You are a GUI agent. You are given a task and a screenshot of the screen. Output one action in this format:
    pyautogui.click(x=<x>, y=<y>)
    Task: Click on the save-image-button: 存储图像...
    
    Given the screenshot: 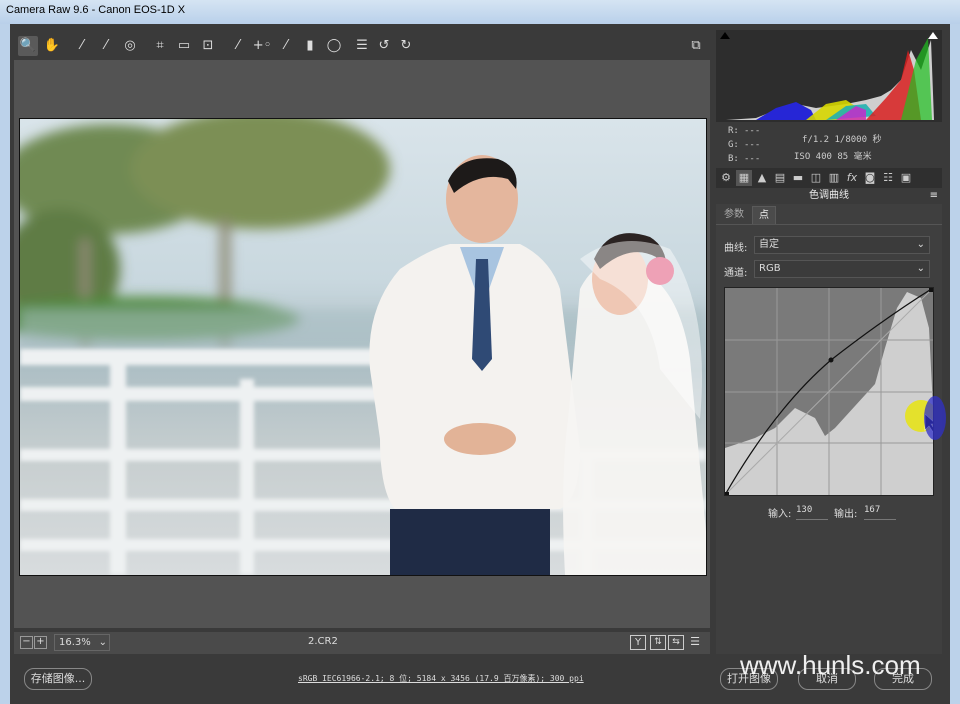 What is the action you would take?
    pyautogui.click(x=58, y=679)
    